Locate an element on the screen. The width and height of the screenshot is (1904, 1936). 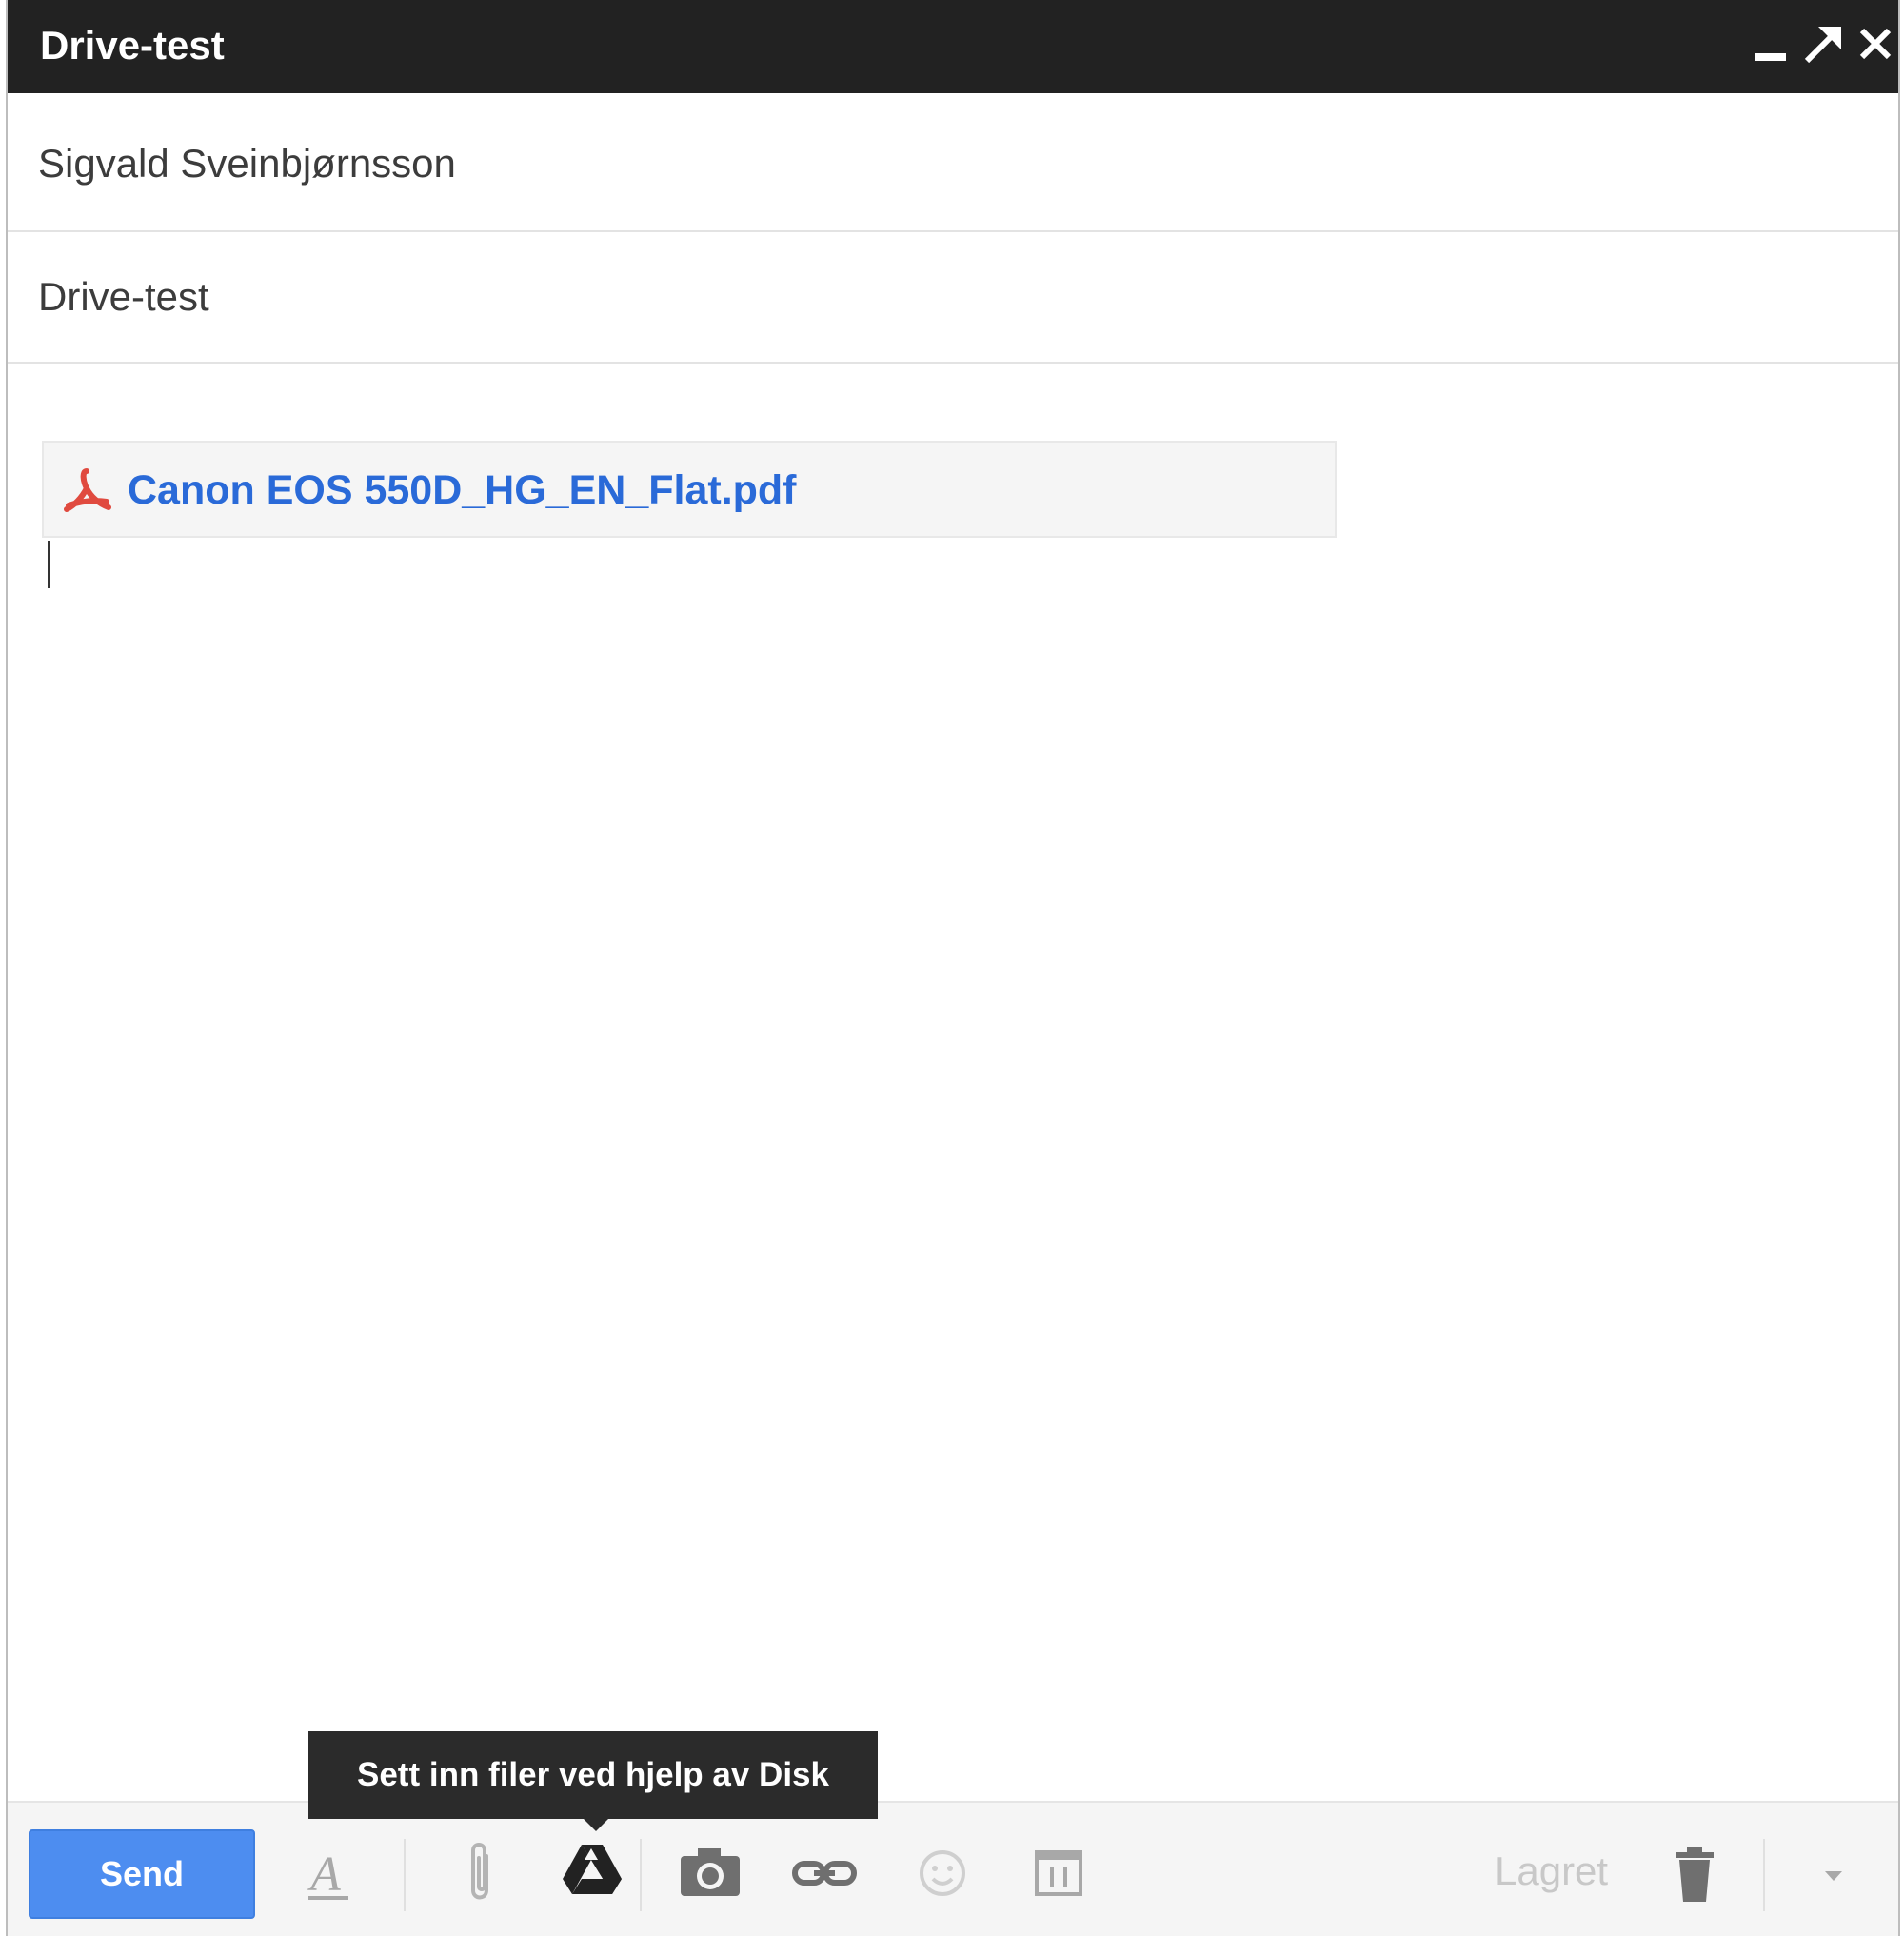
calendar-icon is located at coordinates (1059, 1873).